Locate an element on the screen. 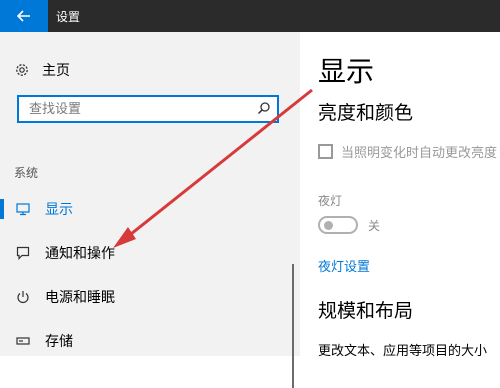 The width and height of the screenshot is (500, 388). auto-brightness-option: 当照明变化时自动更改亮度 is located at coordinates (407, 151).